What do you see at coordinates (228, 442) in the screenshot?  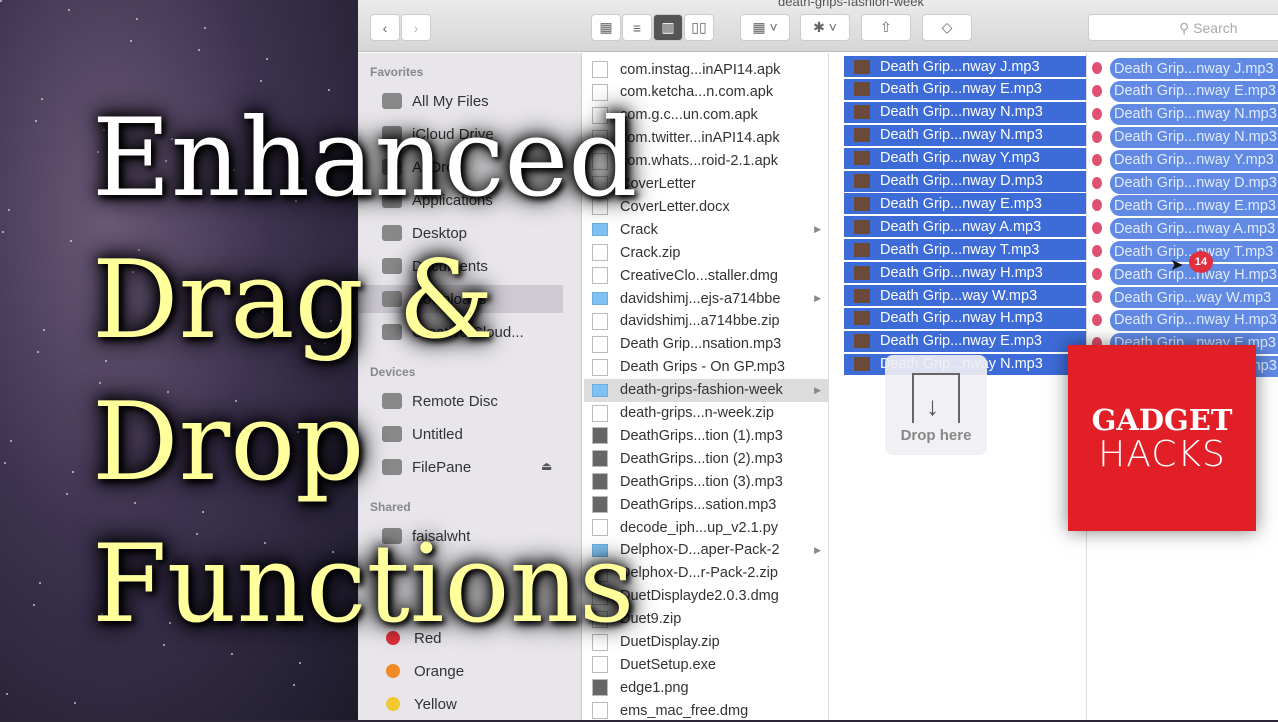 I see `title-line-3: Drop` at bounding box center [228, 442].